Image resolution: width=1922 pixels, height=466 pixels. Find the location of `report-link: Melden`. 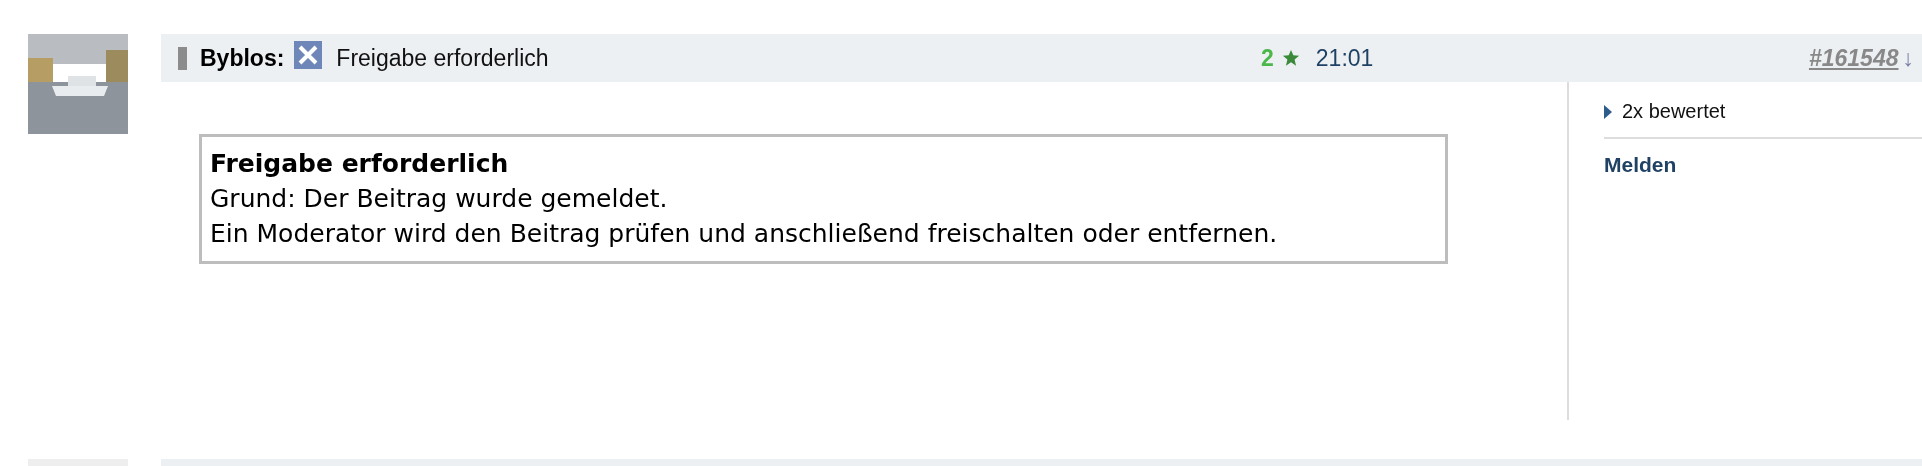

report-link: Melden is located at coordinates (1640, 165).